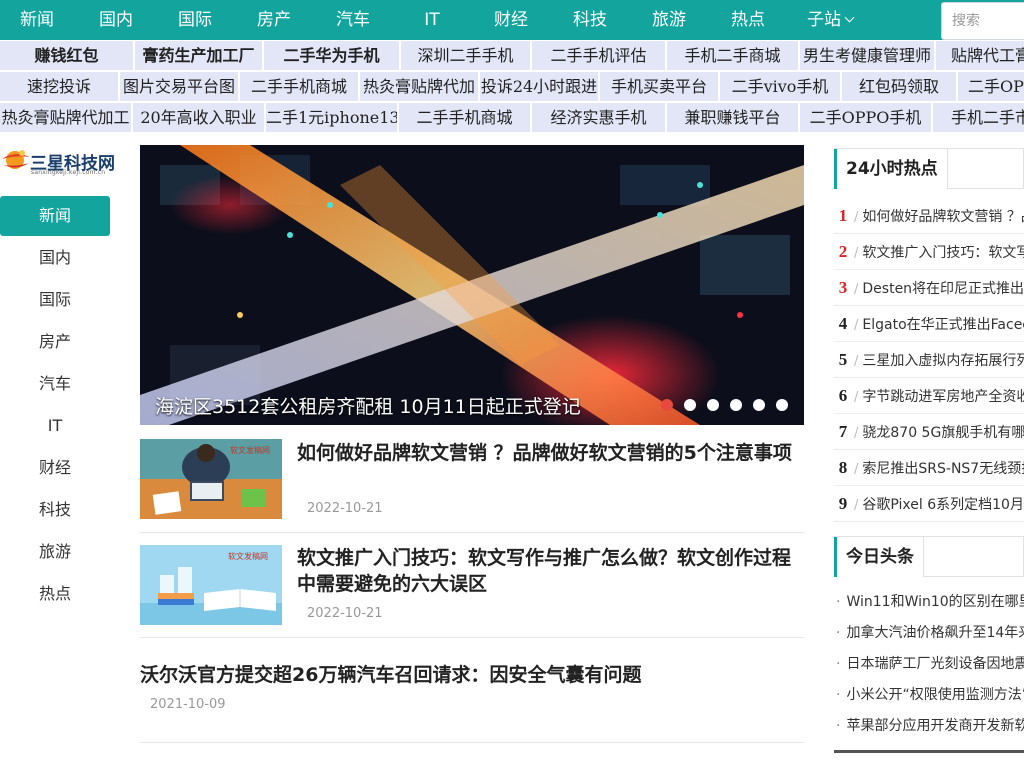  I want to click on nav-item-substations: 子站, so click(830, 20).